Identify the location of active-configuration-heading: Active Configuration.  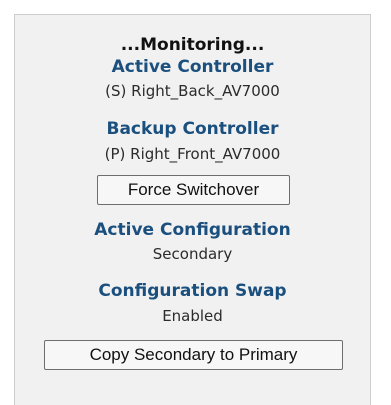
(192, 230).